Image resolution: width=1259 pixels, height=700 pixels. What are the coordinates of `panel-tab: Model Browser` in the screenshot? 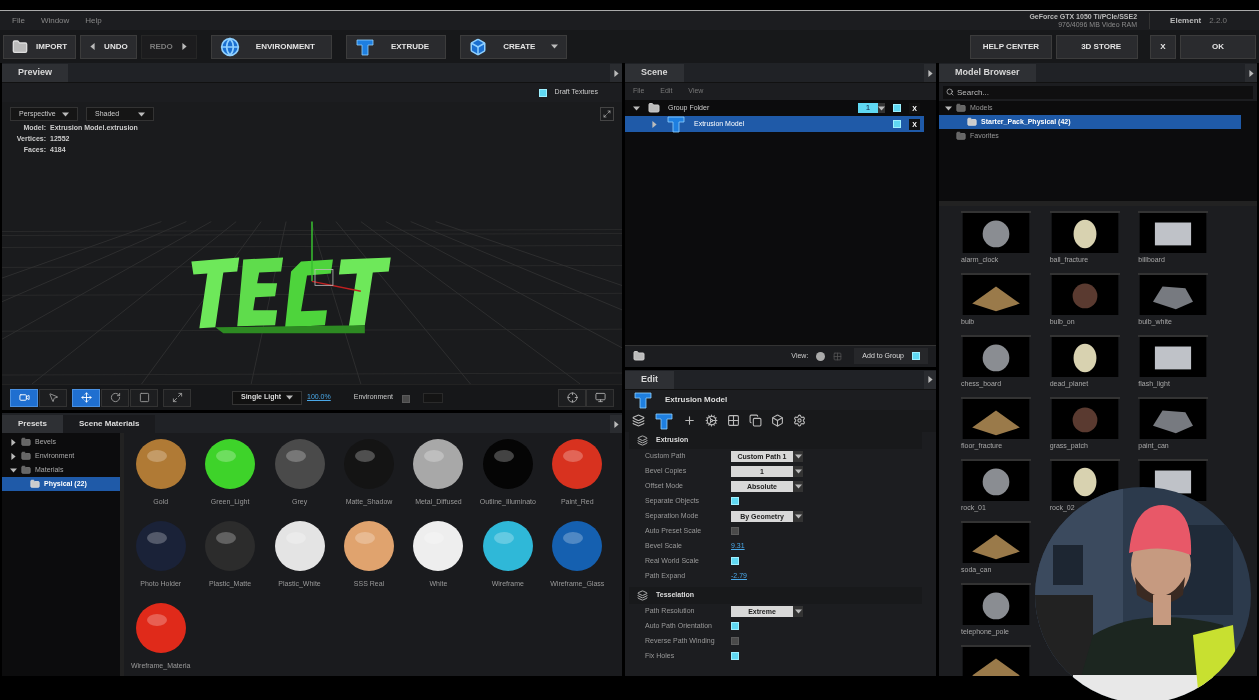 It's located at (987, 73).